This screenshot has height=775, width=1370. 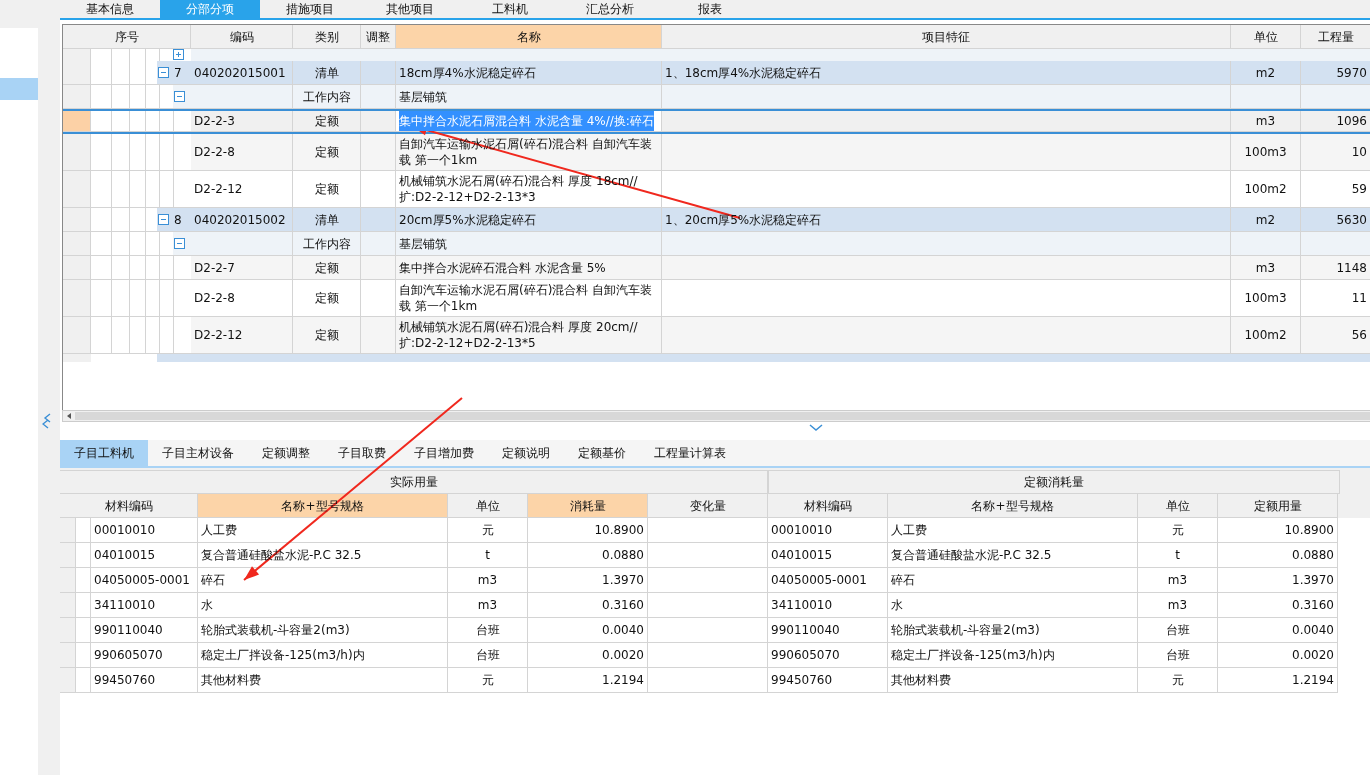 What do you see at coordinates (242, 335) in the screenshot?
I see `code-cell: D2-2-12` at bounding box center [242, 335].